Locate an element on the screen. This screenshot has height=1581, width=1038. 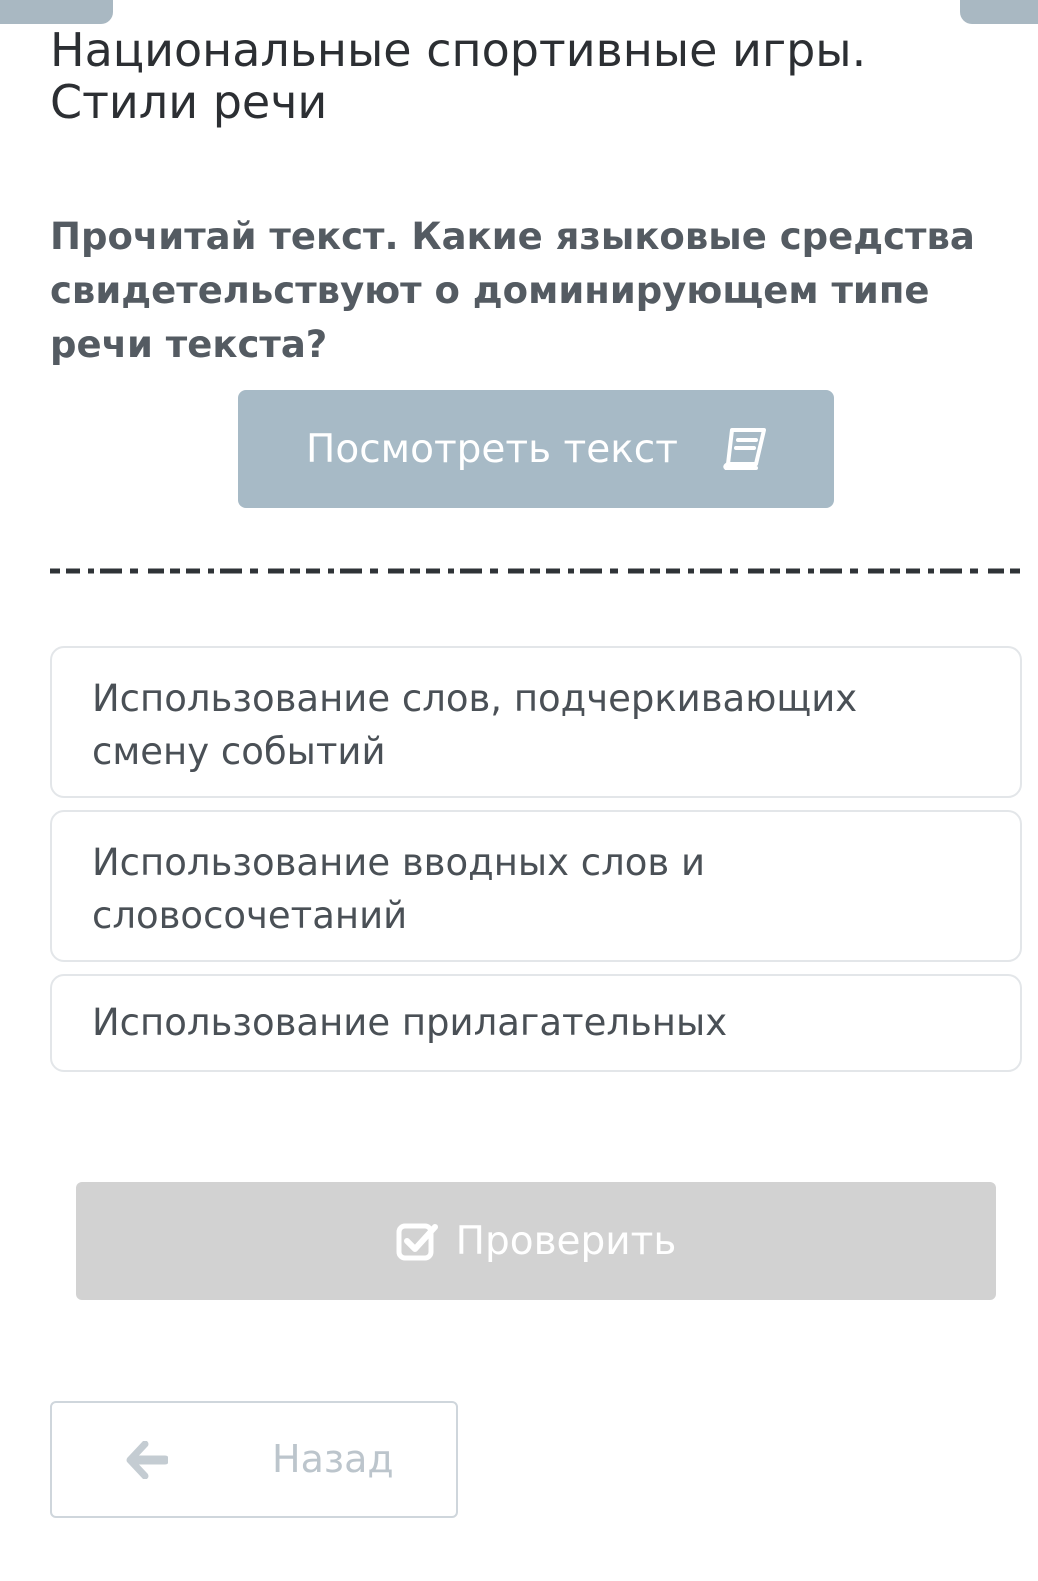
book-icon is located at coordinates (744, 449).